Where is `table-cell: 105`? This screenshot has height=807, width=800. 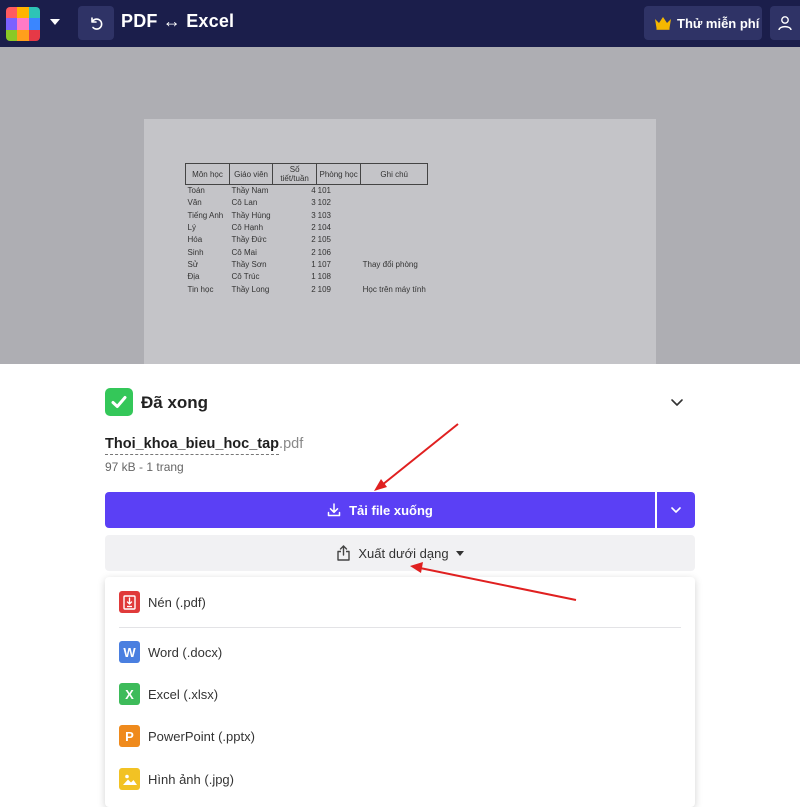
table-cell: 105 is located at coordinates (324, 240).